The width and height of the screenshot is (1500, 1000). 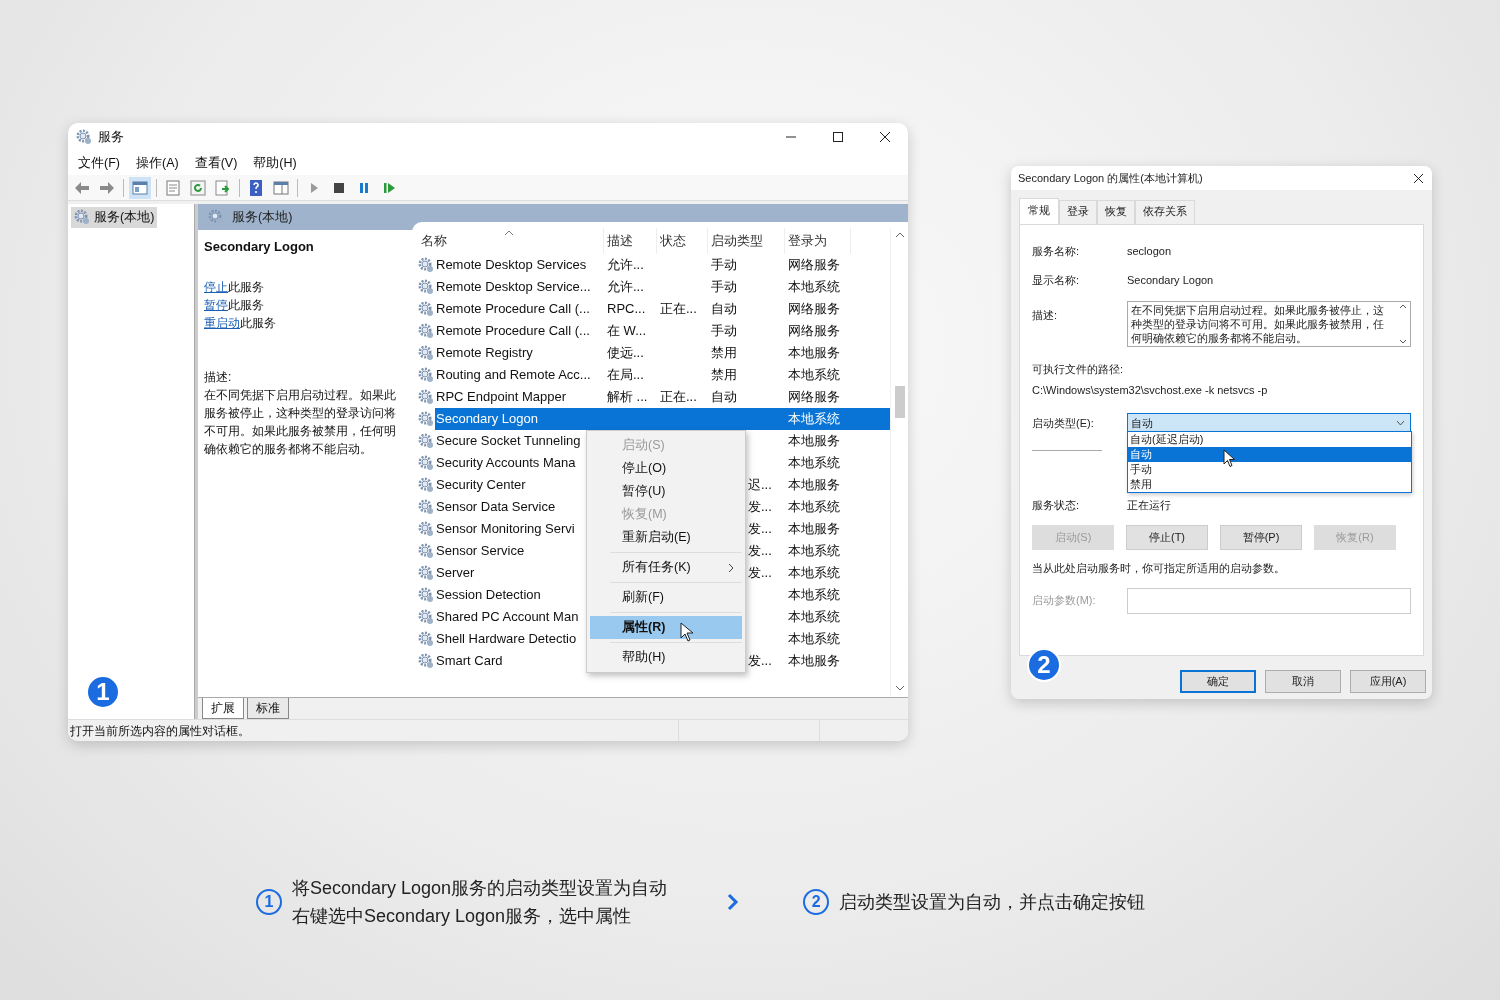 I want to click on service-name-cell: Secondary Logon, so click(x=489, y=419).